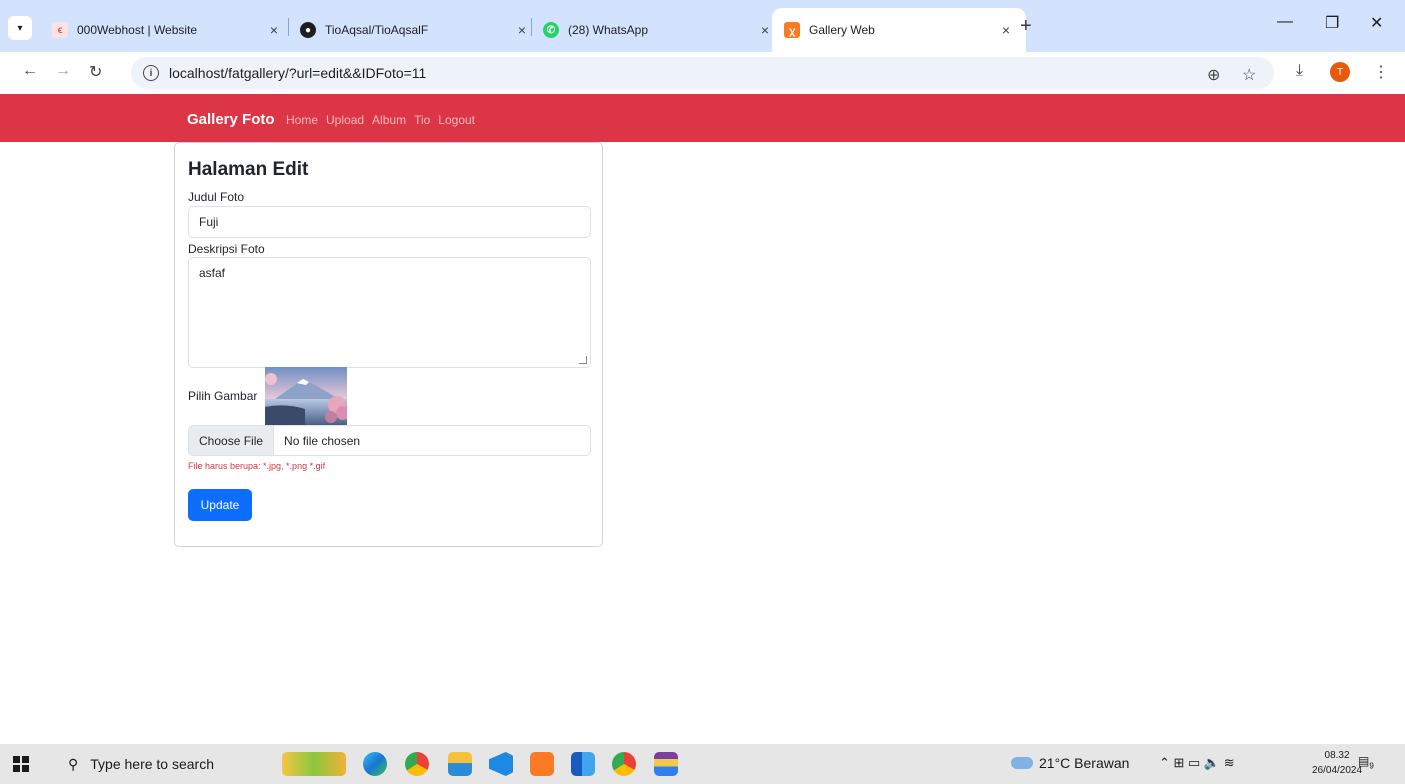  What do you see at coordinates (899, 30) in the screenshot?
I see `tab-gallery-web: ꭓ Gallery Web ×` at bounding box center [899, 30].